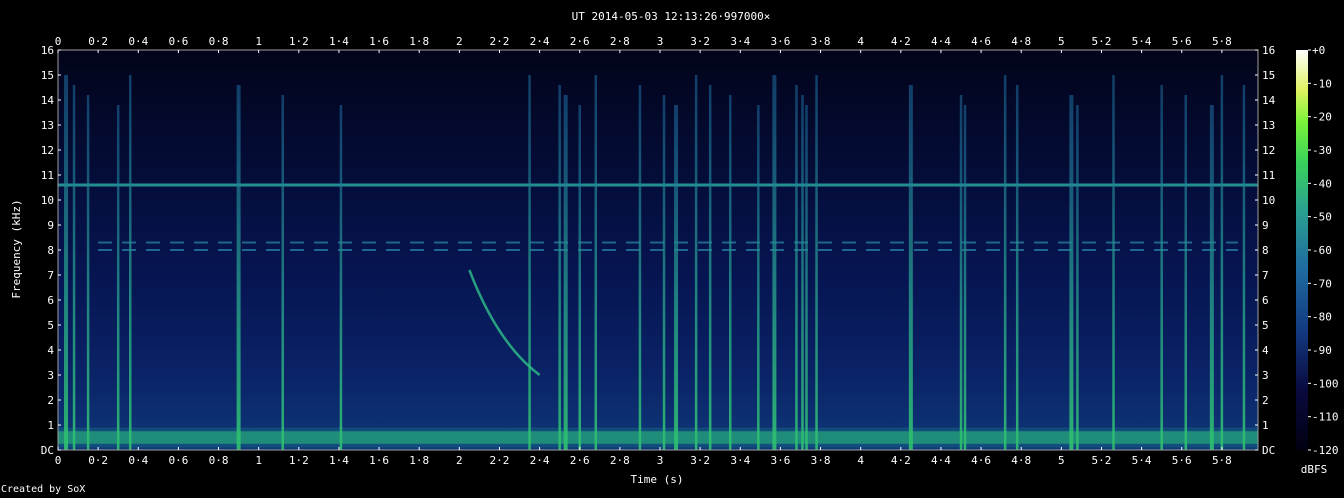  What do you see at coordinates (671, 16) in the screenshot?
I see `chart-title: UT 2014-05-03 12:13:26·997000×` at bounding box center [671, 16].